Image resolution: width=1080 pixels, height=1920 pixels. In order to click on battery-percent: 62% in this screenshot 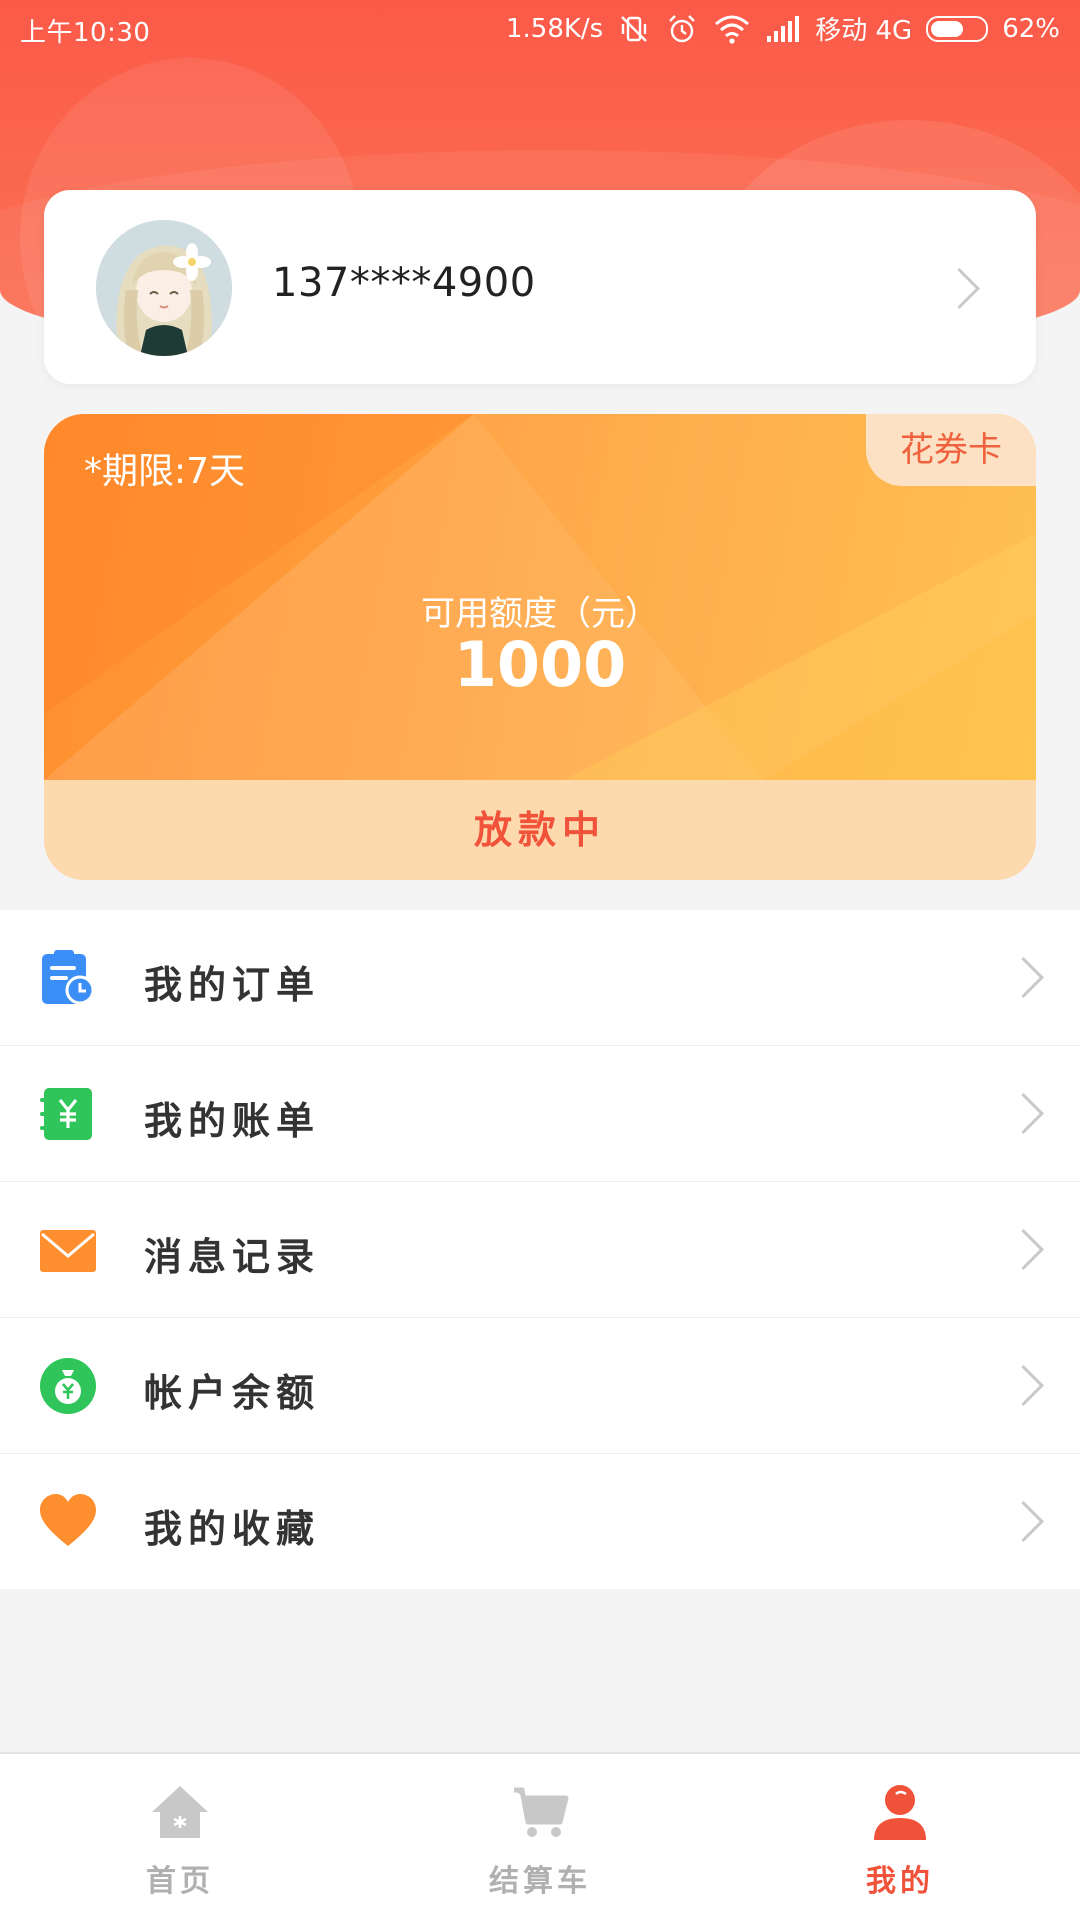, I will do `click(1031, 28)`.